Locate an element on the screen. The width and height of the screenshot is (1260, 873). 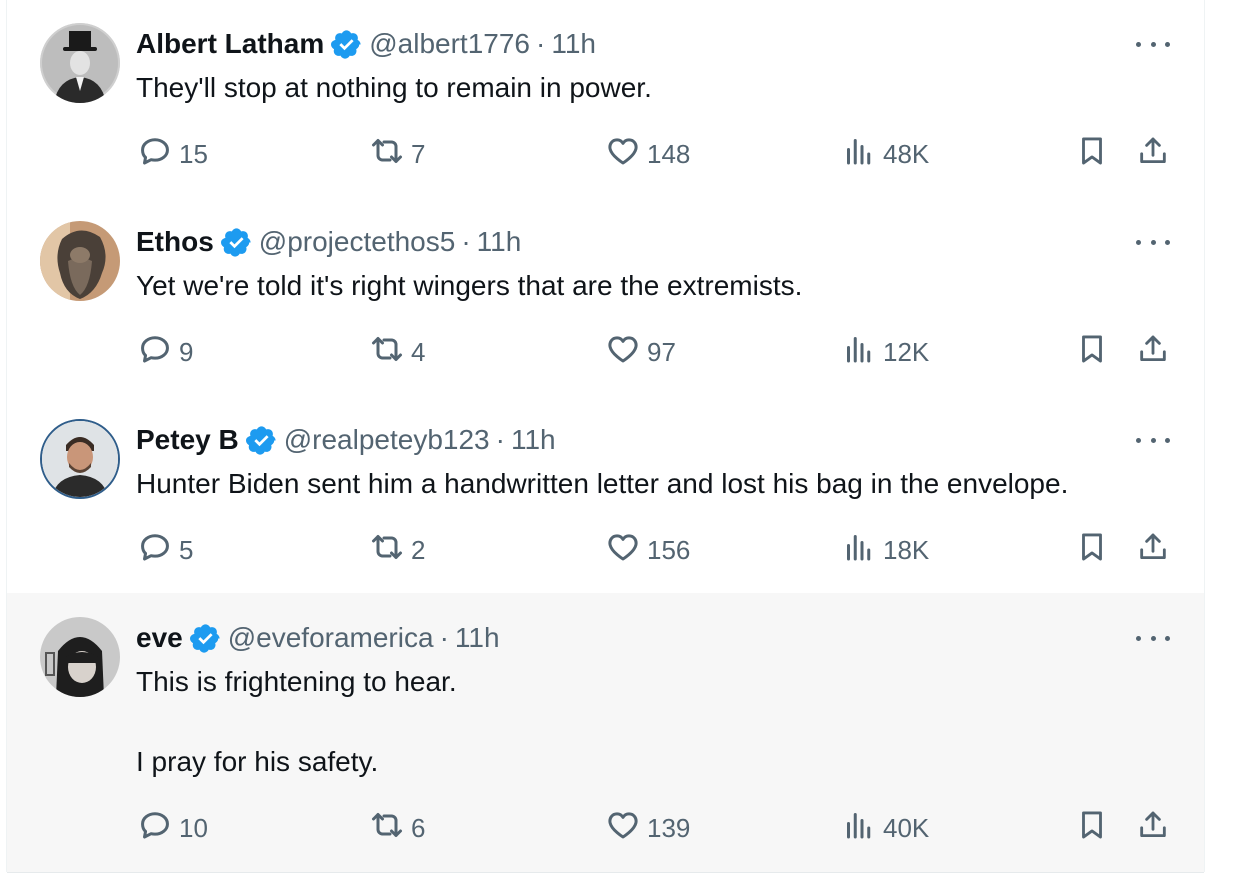
action-bar: 5 2 156 18K is located at coordinates (605, 549).